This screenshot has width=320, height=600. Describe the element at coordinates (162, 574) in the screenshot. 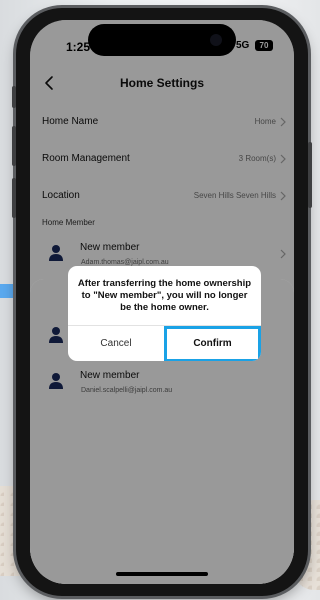

I see `home-indicator` at that location.